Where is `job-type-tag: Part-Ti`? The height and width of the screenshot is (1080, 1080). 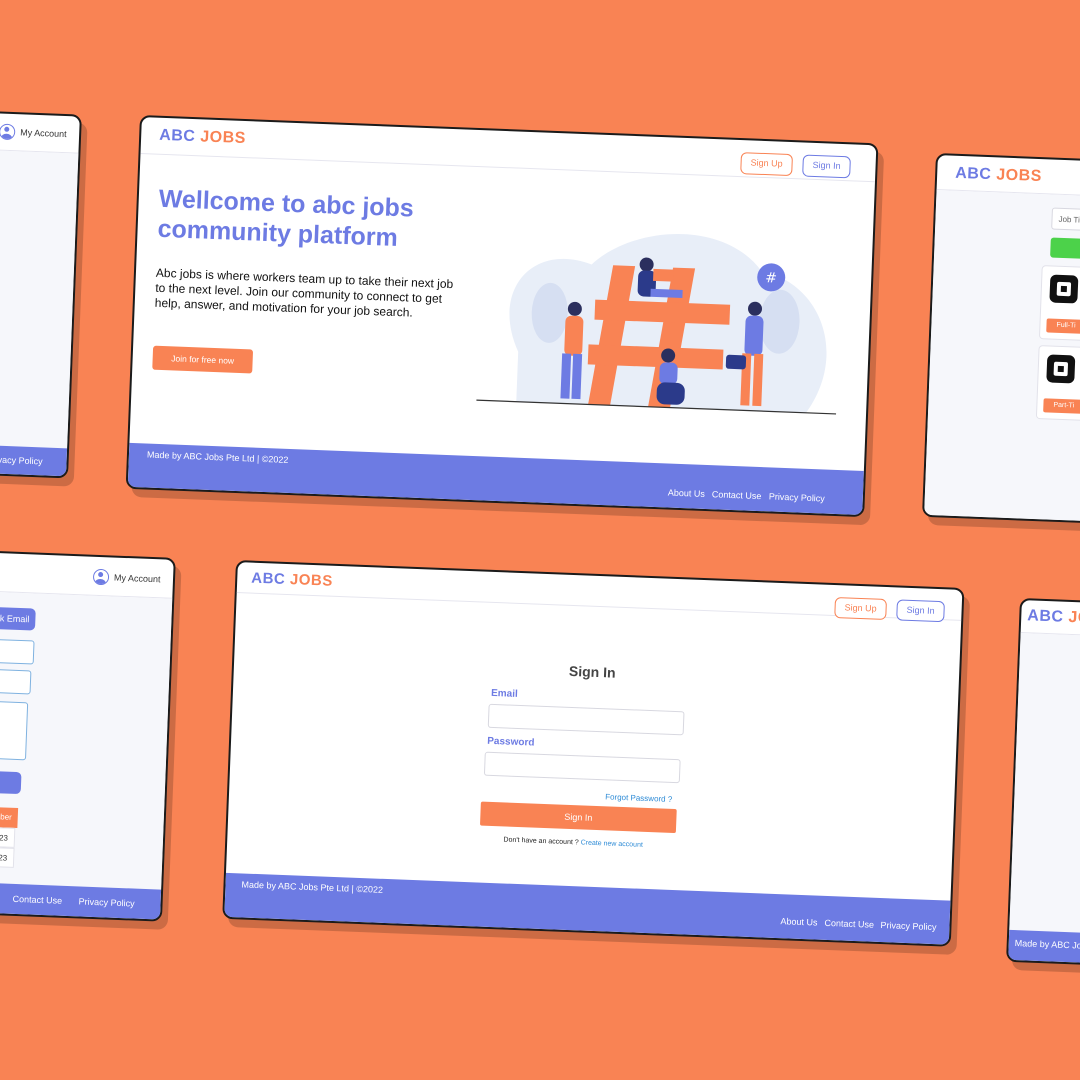
job-type-tag: Part-Ti is located at coordinates (1061, 406).